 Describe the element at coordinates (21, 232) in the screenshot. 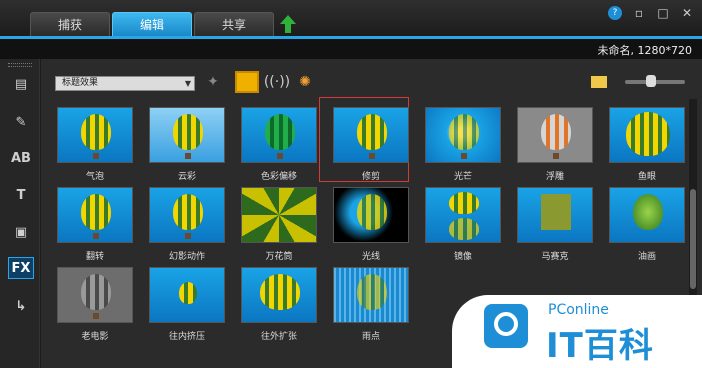

I see `graphic-icon: ▣` at that location.